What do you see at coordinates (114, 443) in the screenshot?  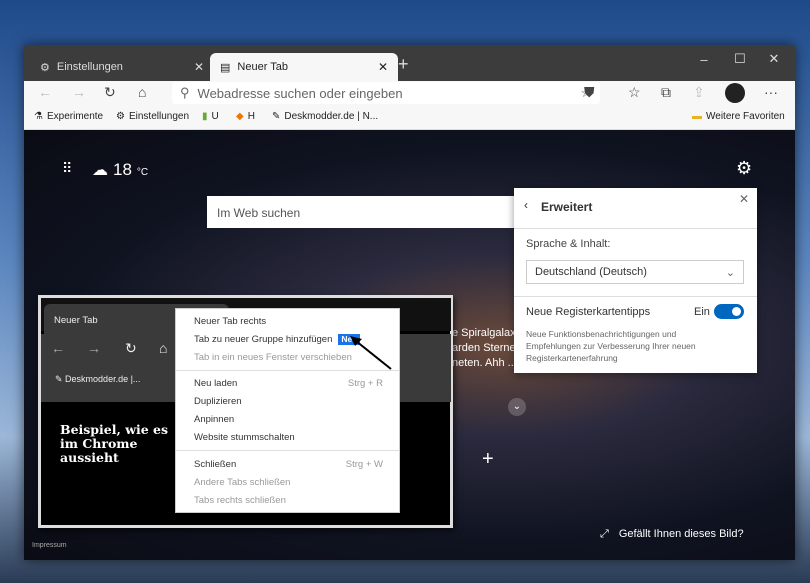 I see `chrome-caption: Beispiel, wie es im Chrome aussieht` at bounding box center [114, 443].